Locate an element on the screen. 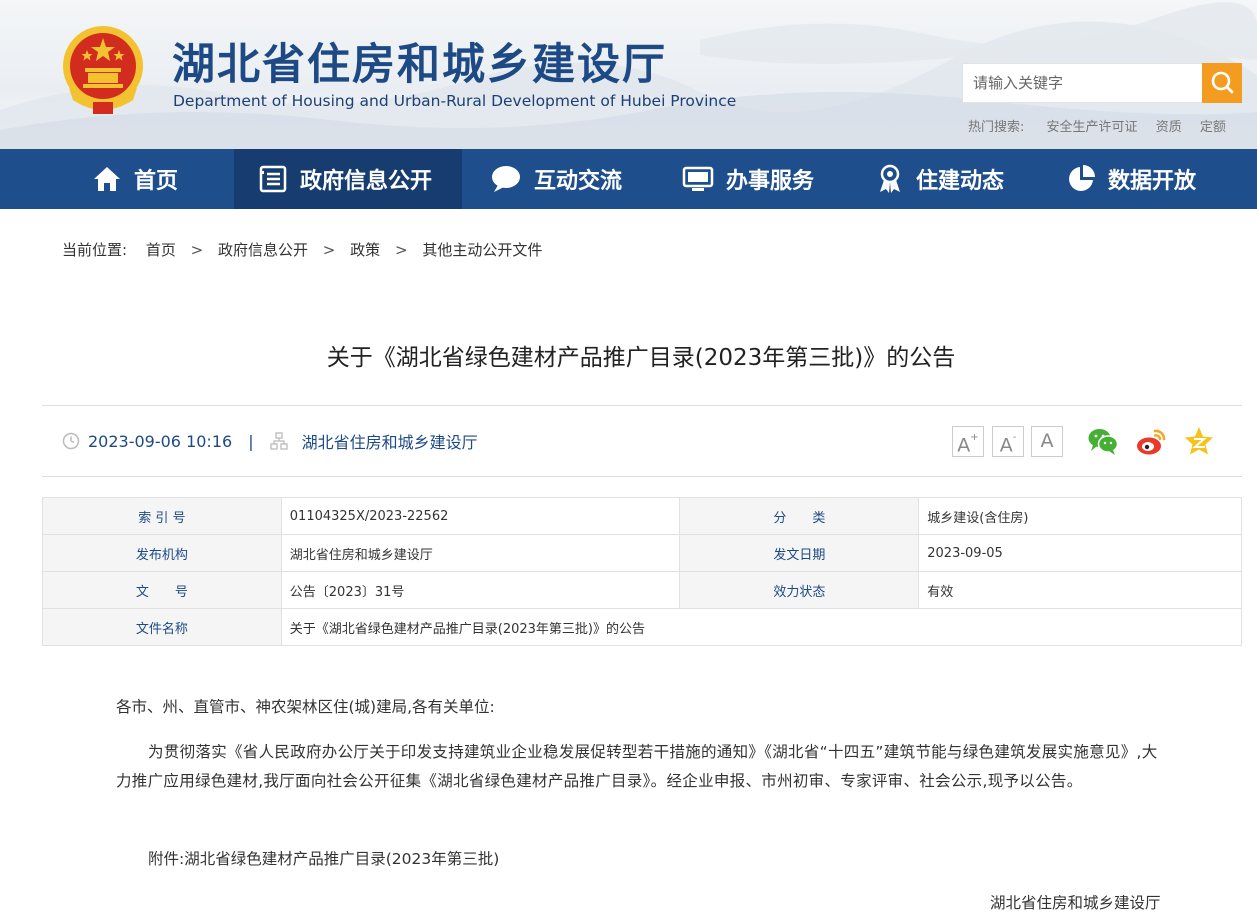 The width and height of the screenshot is (1257, 923). search-box is located at coordinates (1102, 83).